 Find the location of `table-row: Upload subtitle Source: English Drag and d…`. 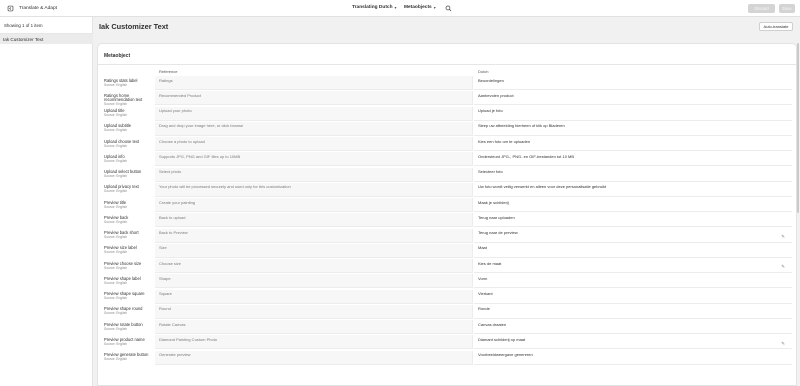

table-row: Upload subtitle Source: English Drag and d… is located at coordinates (447, 129).